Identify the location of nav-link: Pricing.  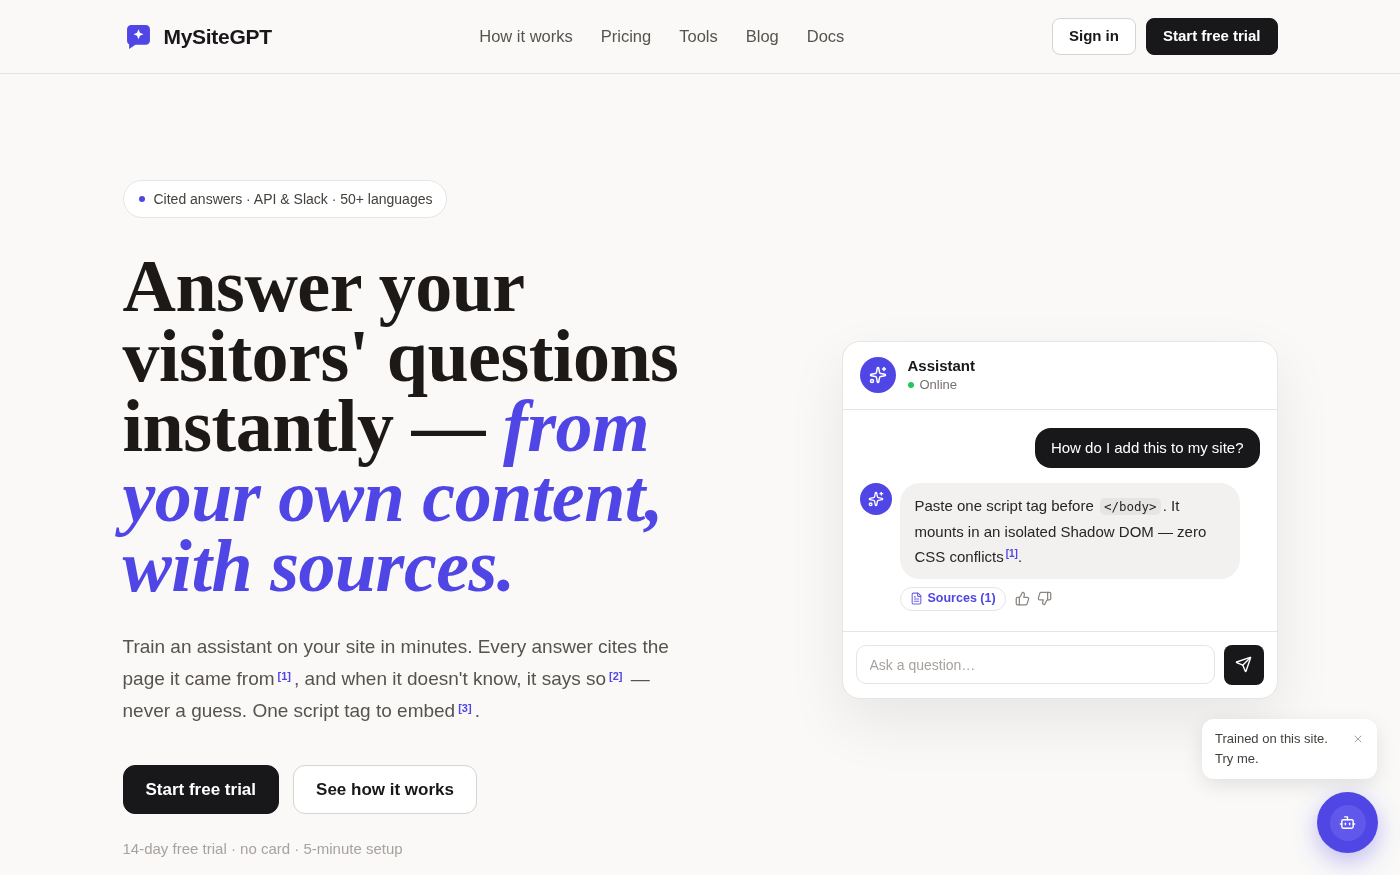
(626, 36).